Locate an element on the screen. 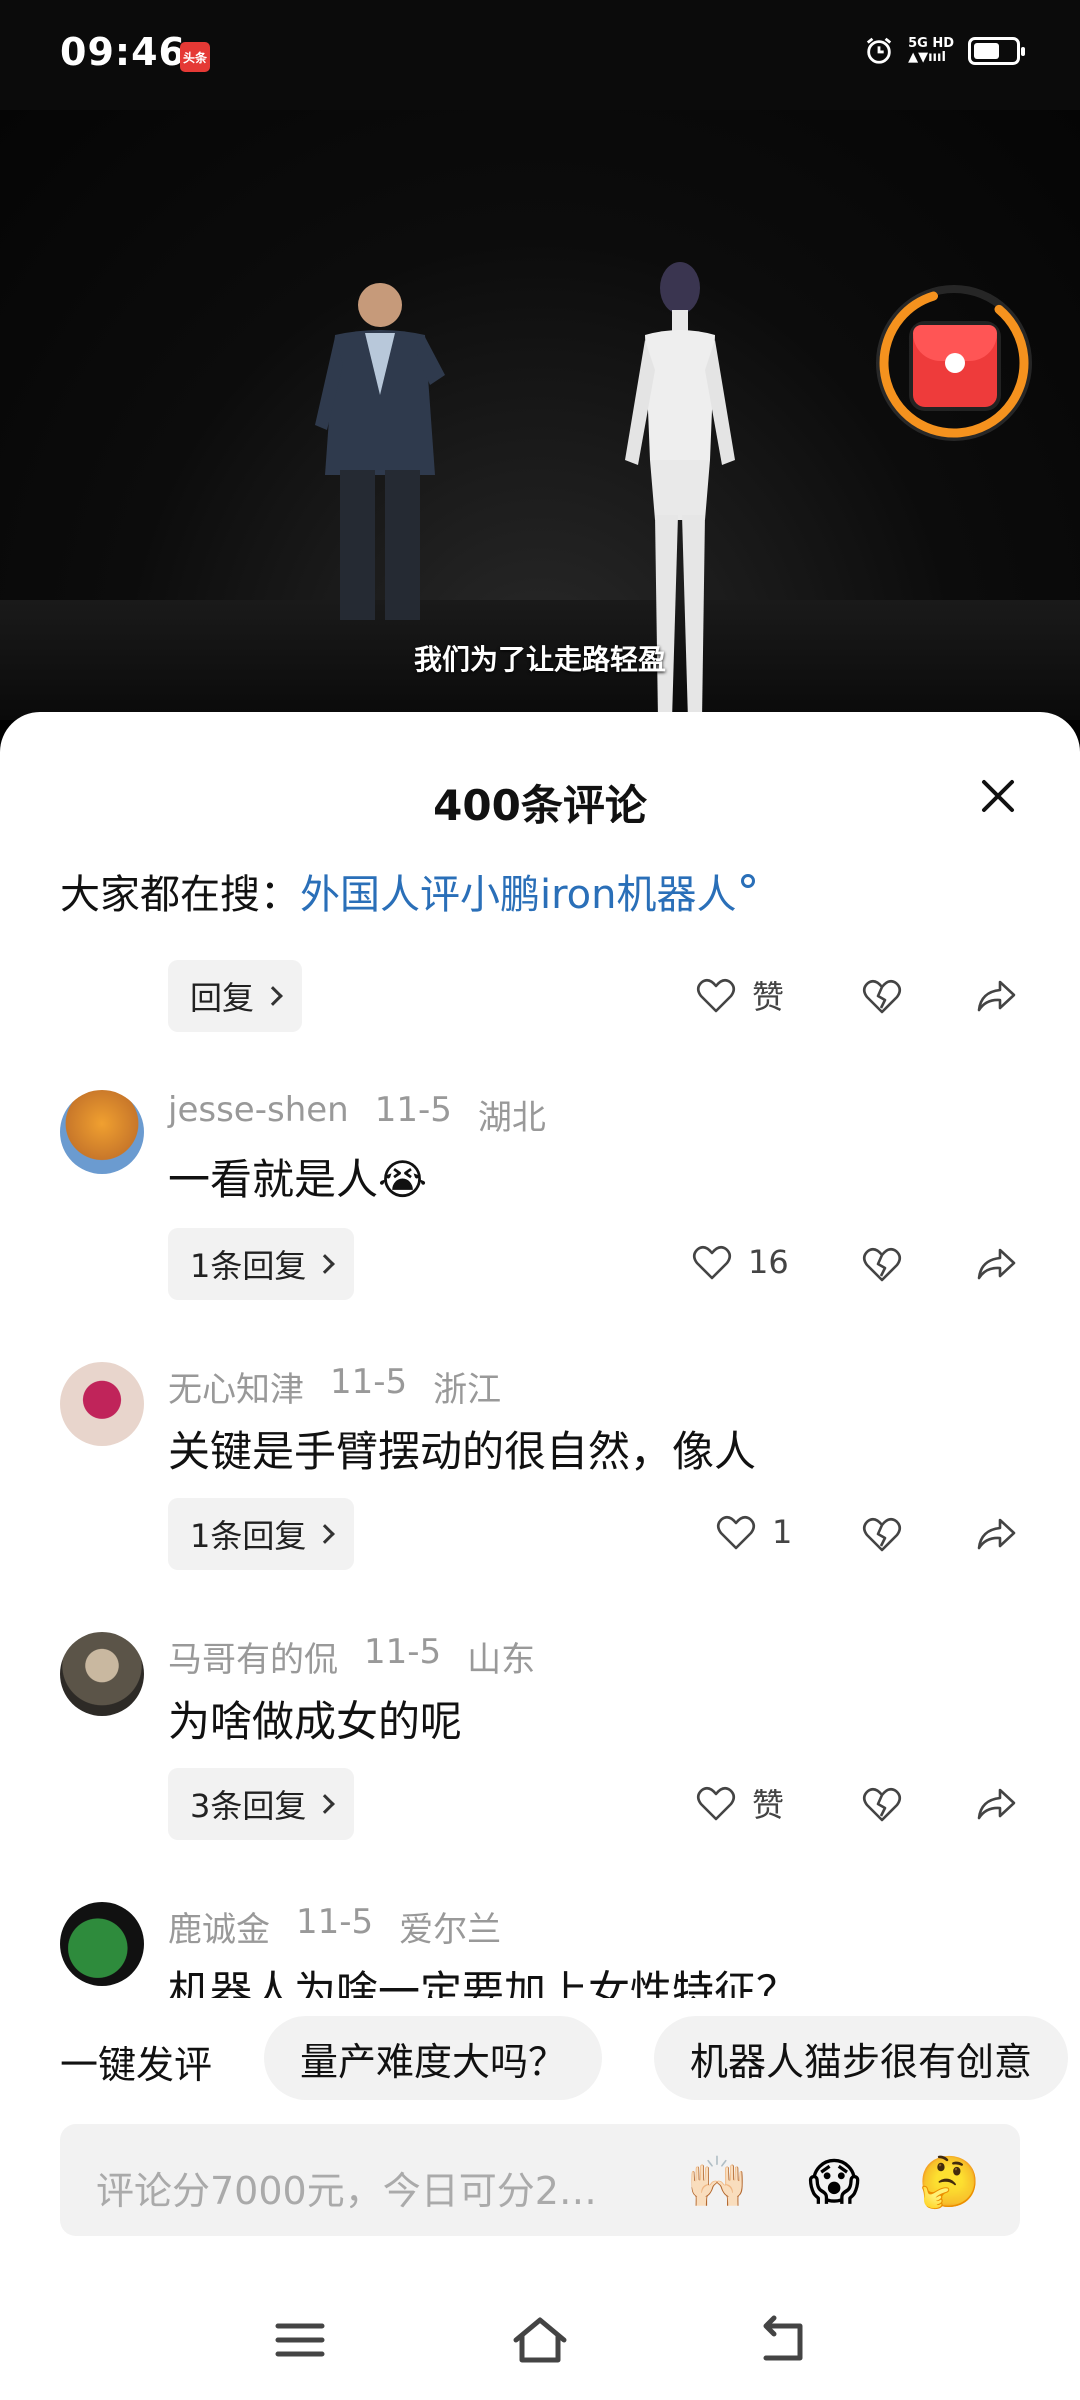 The height and width of the screenshot is (2400, 1080). comment-meta: 鹿诚金 11-5 爱尔兰 is located at coordinates (334, 1926).